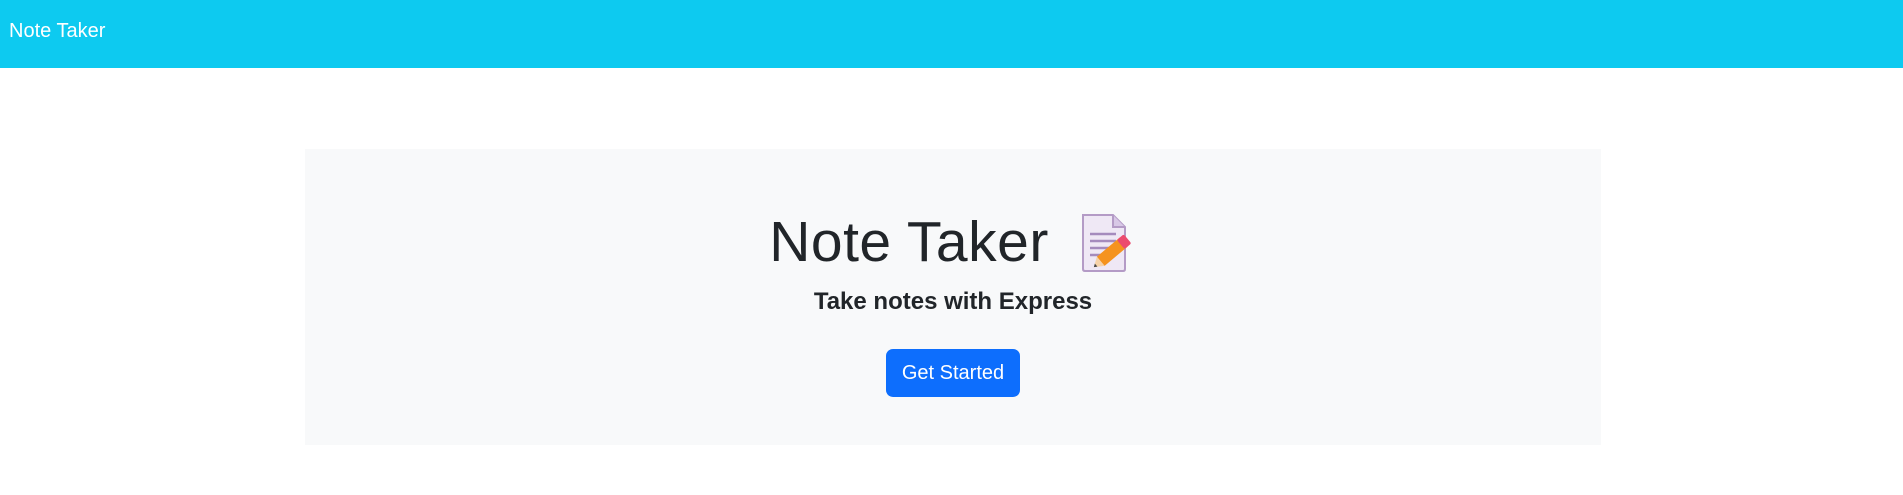  I want to click on get-started-button: Get Started, so click(953, 373).